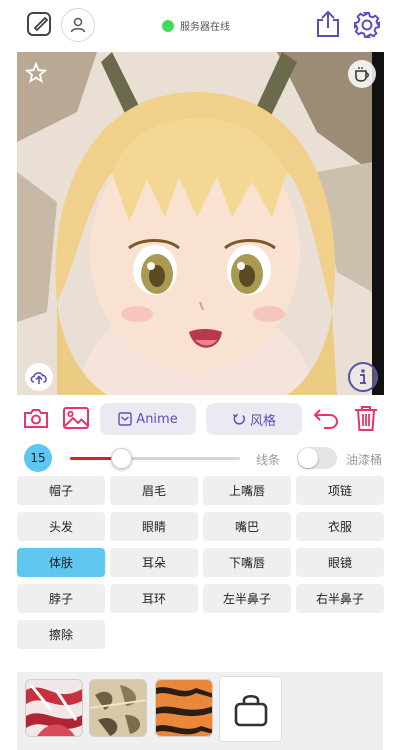 The width and height of the screenshot is (400, 750). What do you see at coordinates (363, 377) in the screenshot?
I see `info-icon` at bounding box center [363, 377].